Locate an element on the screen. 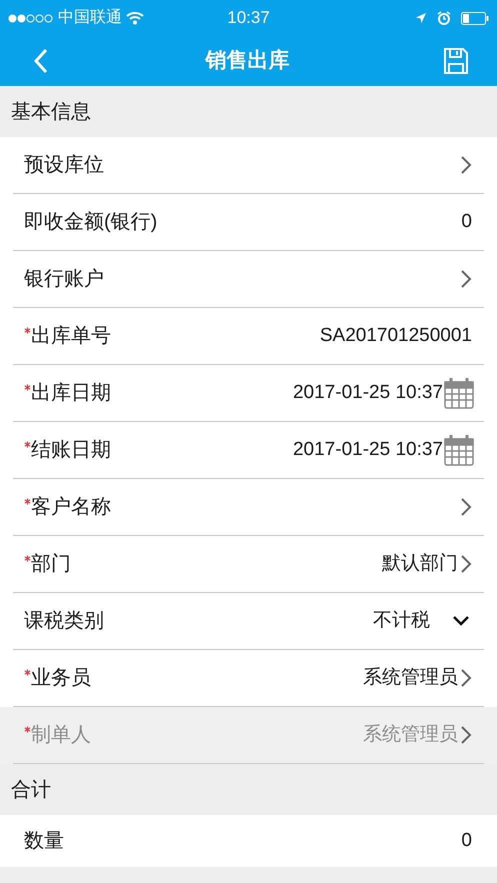 The image size is (497, 883). row-label: 预设库位 is located at coordinates (64, 165).